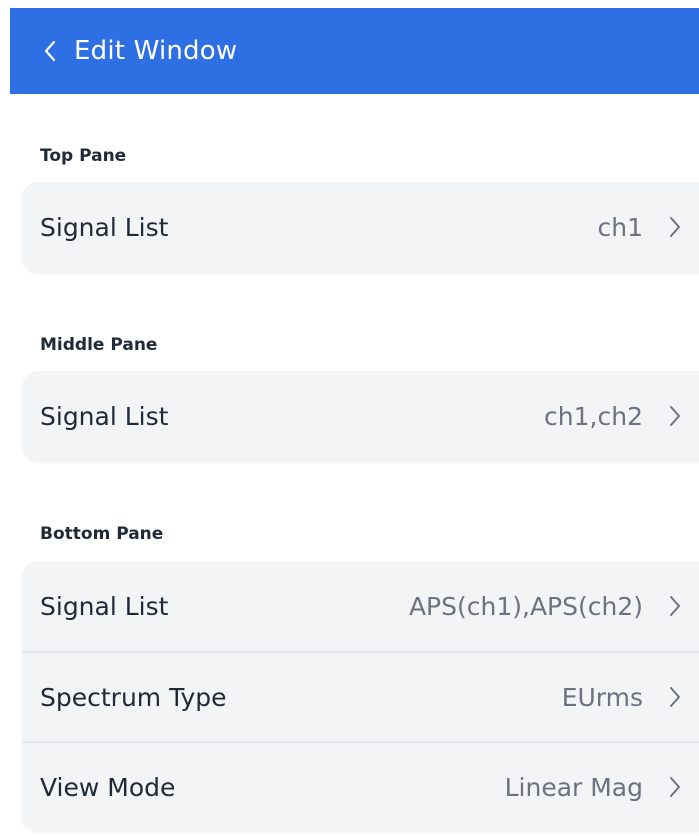  Describe the element at coordinates (593, 416) in the screenshot. I see `row-value: ch1,ch2` at that location.